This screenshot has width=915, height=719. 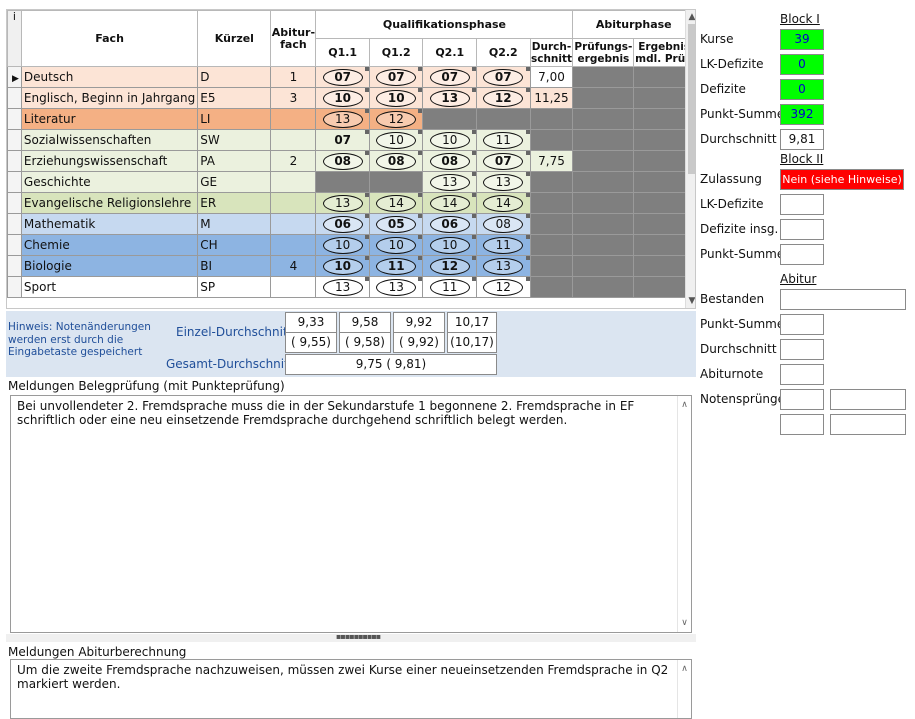 What do you see at coordinates (109, 140) in the screenshot?
I see `fach-cell: Sozialwissenschaften` at bounding box center [109, 140].